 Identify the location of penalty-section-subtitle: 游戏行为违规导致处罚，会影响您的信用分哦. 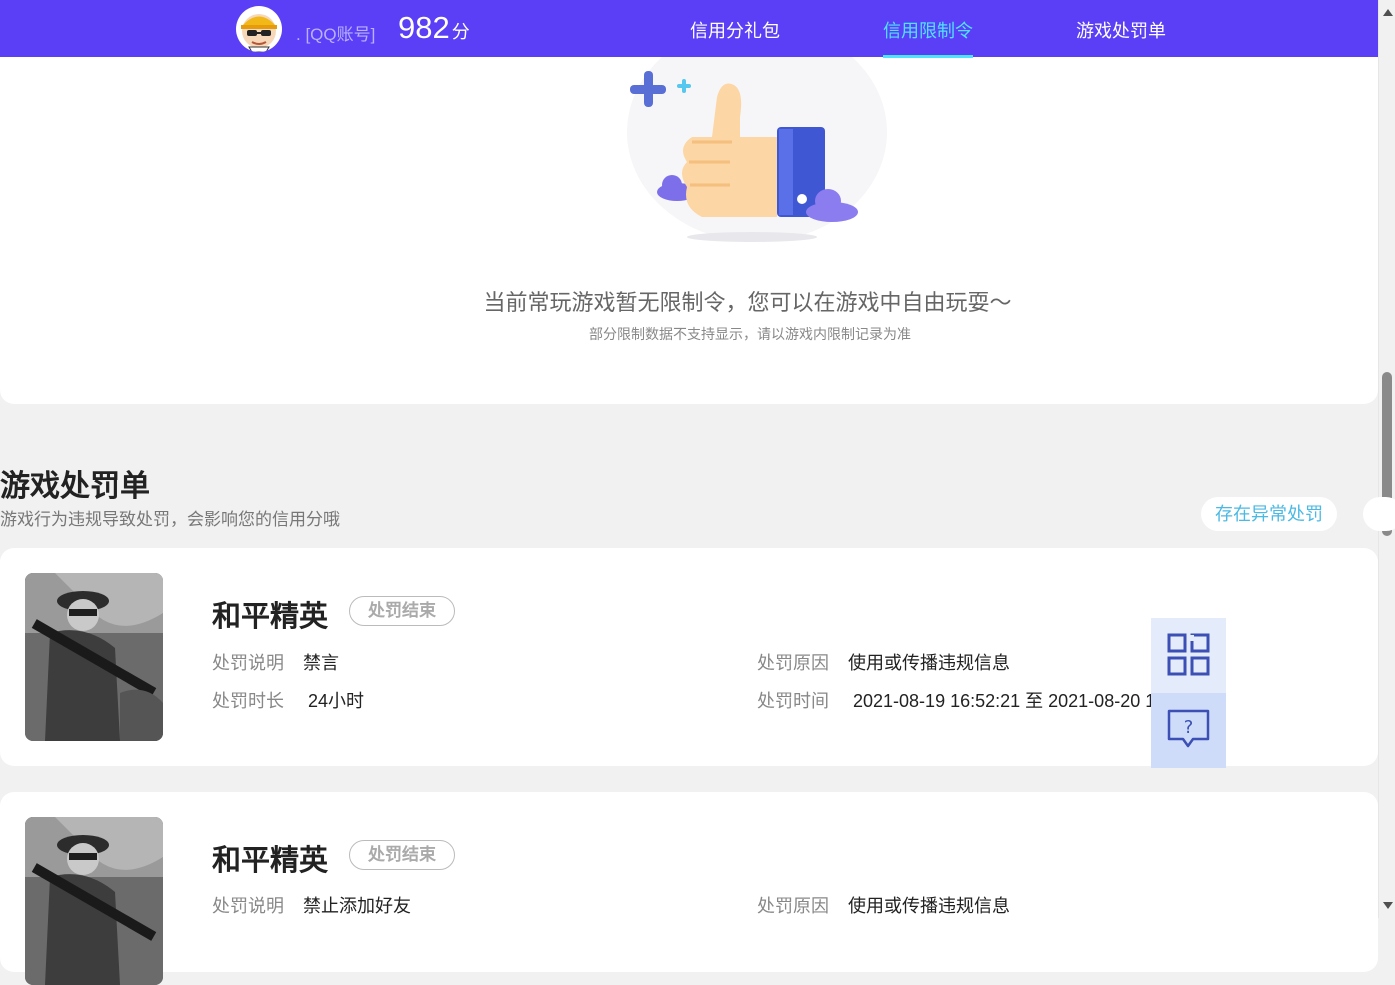
(170, 519).